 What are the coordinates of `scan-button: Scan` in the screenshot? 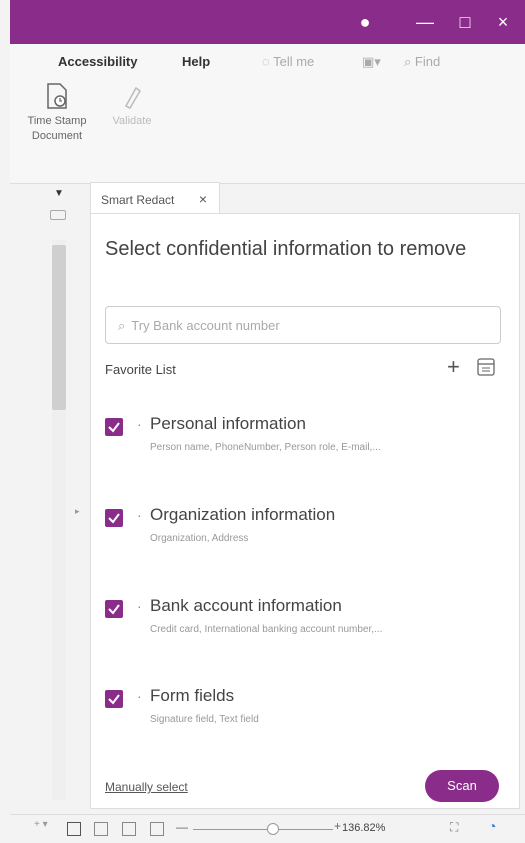 It's located at (462, 786).